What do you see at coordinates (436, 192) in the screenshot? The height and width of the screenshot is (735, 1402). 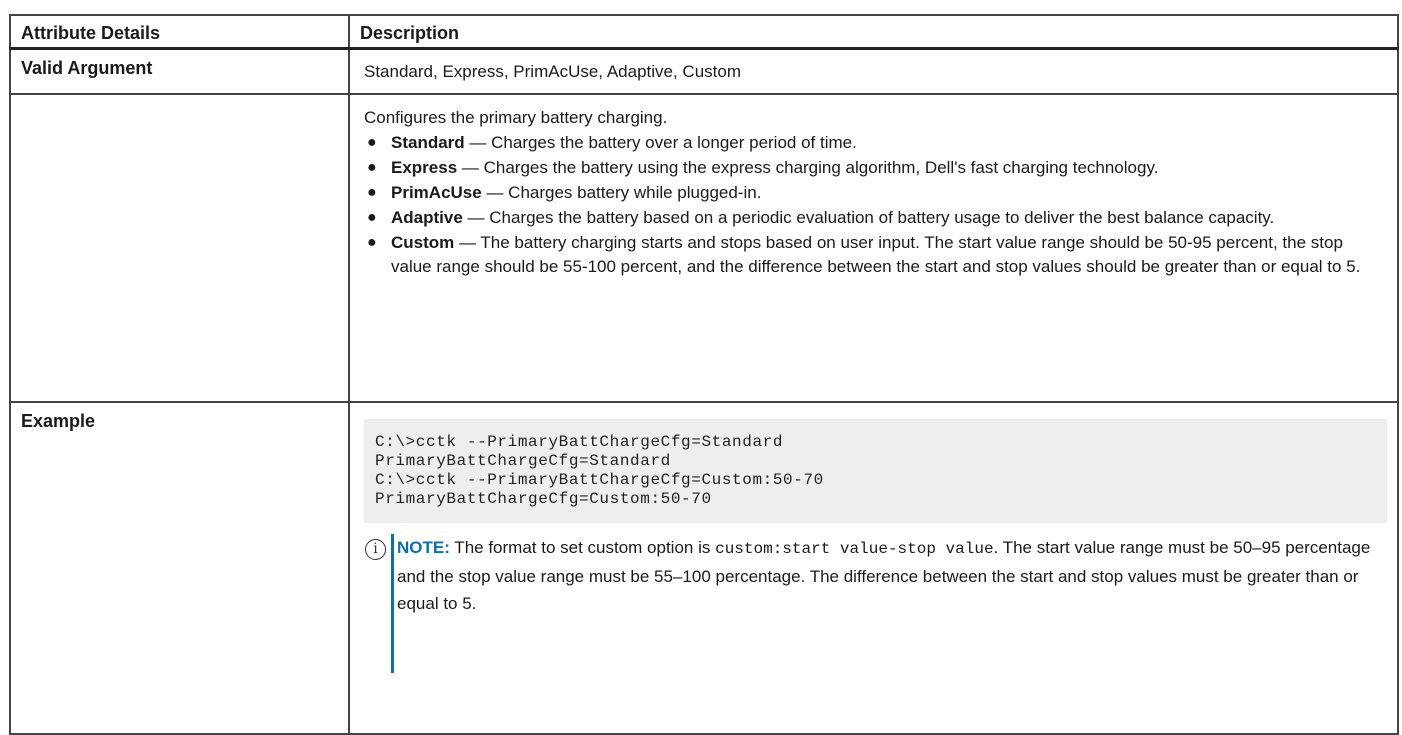 I see `option-term: PrimAcUse` at bounding box center [436, 192].